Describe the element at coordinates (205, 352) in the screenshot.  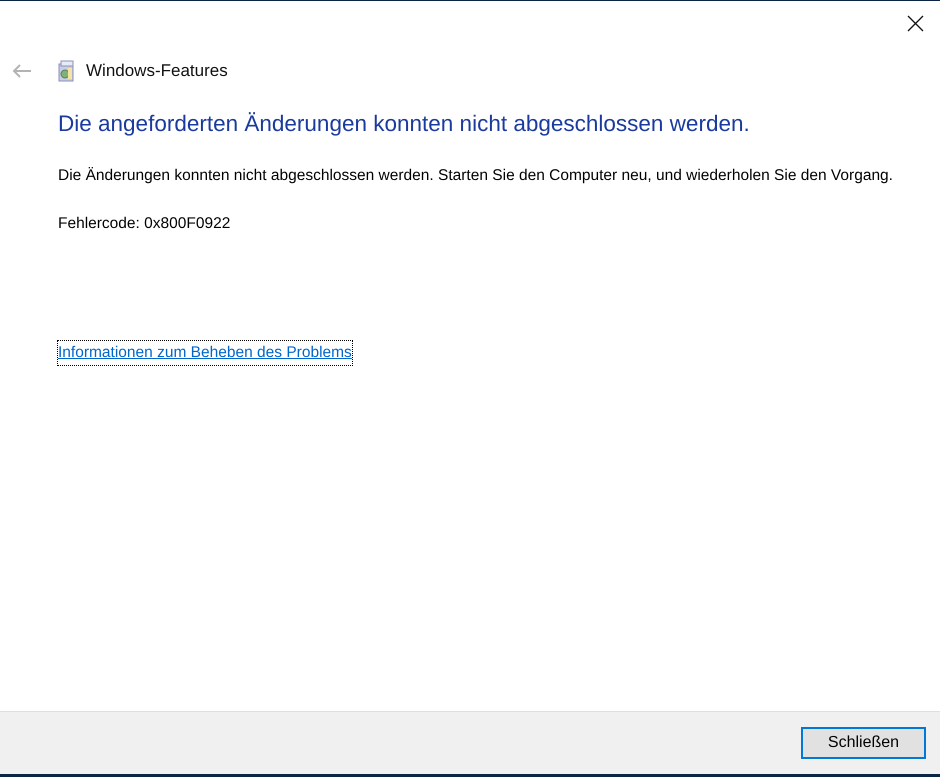
I see `help-link: Informationen zum Beheben des Problems` at that location.